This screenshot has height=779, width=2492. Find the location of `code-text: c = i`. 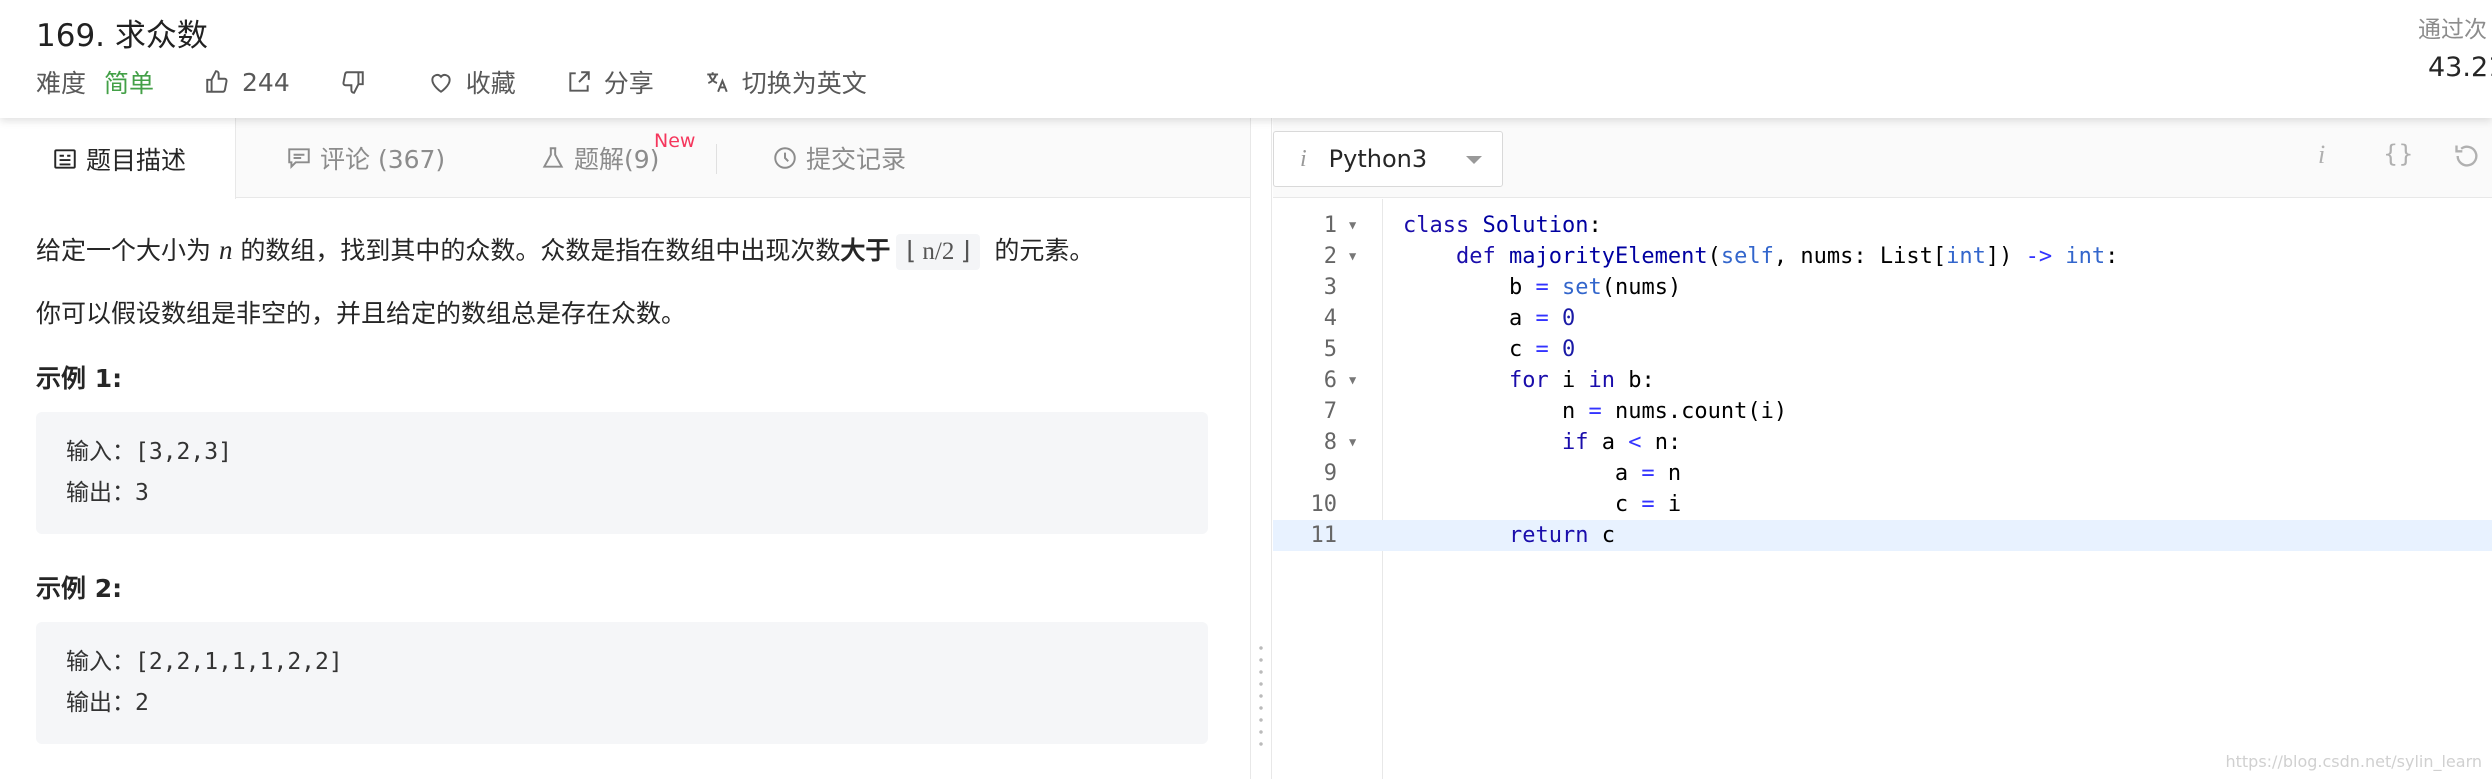

code-text: c = i is located at coordinates (1648, 504).